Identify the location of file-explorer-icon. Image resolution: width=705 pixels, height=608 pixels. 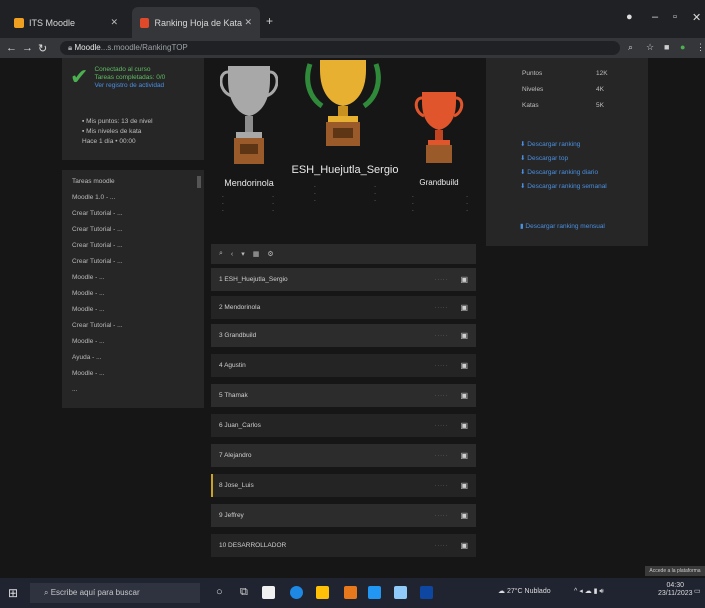
(268, 592).